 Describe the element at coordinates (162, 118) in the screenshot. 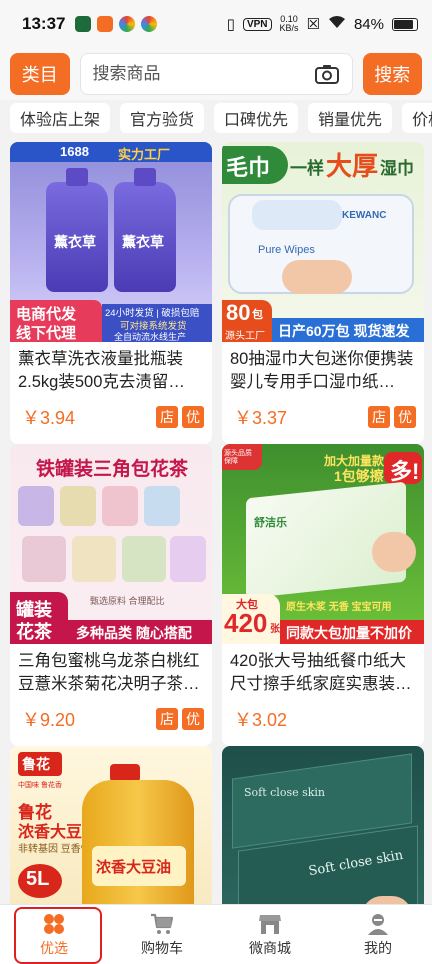

I see `filter-chip-official-inspection: 官方验货` at that location.